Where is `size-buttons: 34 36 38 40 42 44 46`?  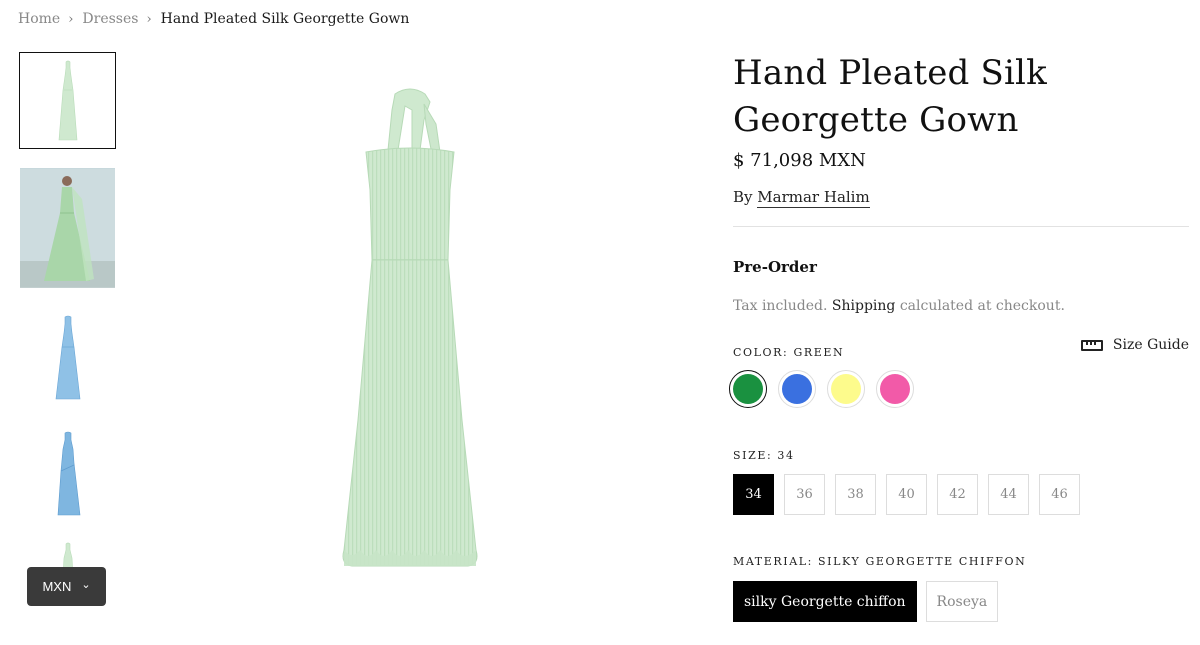 size-buttons: 34 36 38 40 42 44 46 is located at coordinates (961, 494).